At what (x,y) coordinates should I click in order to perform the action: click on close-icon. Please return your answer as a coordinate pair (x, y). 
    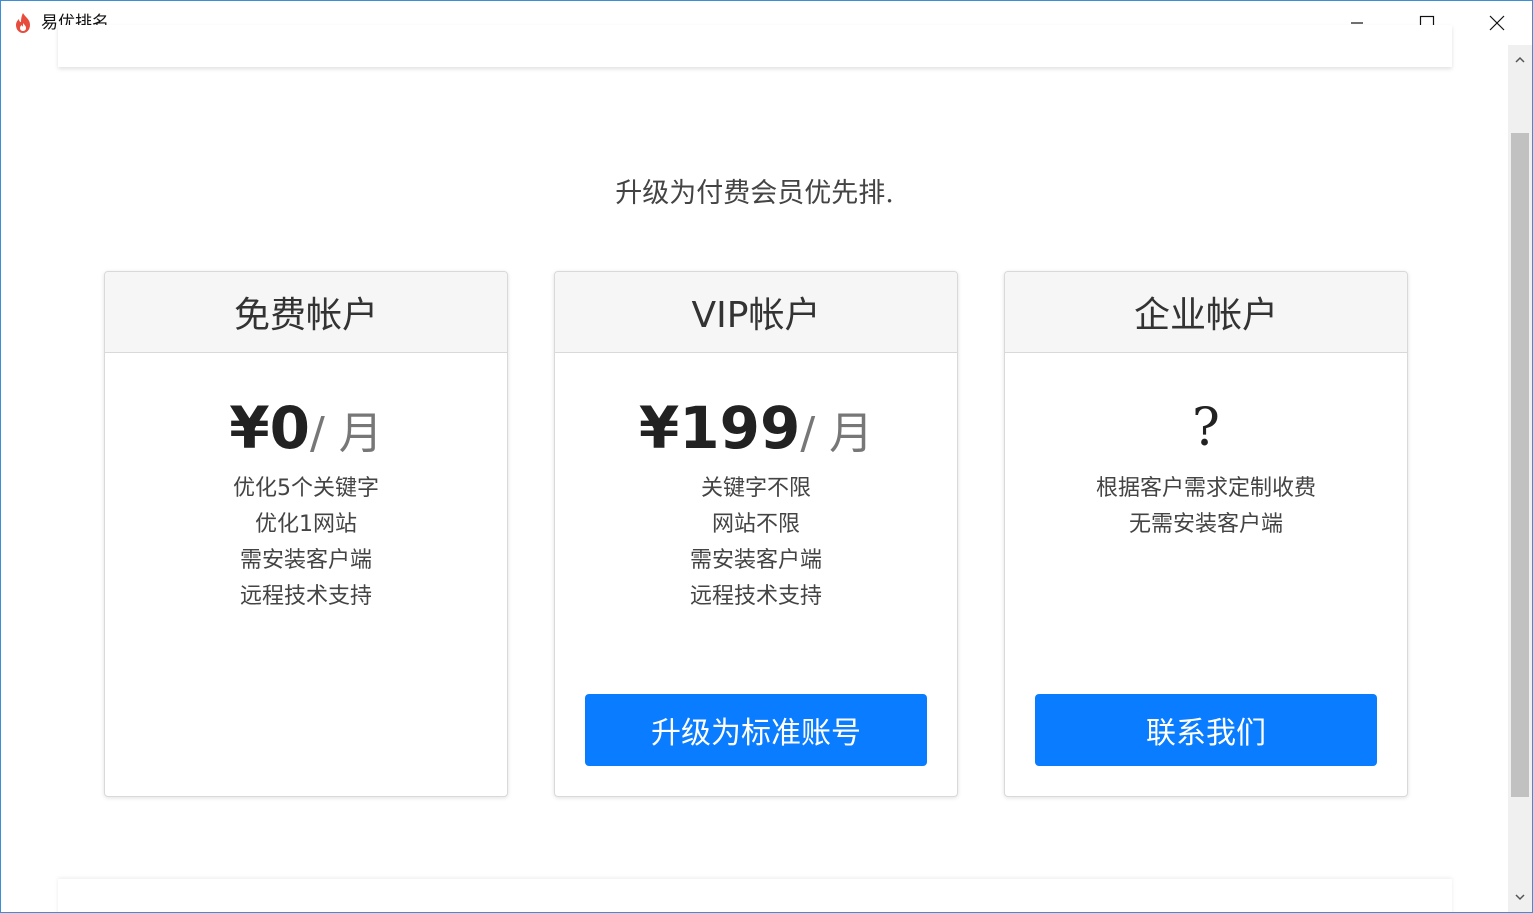
    Looking at the image, I should click on (1497, 23).